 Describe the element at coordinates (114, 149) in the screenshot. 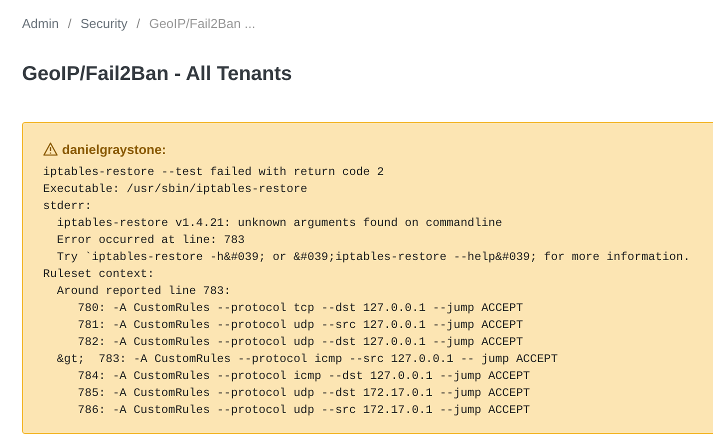

I see `username: danielgraystone:` at that location.